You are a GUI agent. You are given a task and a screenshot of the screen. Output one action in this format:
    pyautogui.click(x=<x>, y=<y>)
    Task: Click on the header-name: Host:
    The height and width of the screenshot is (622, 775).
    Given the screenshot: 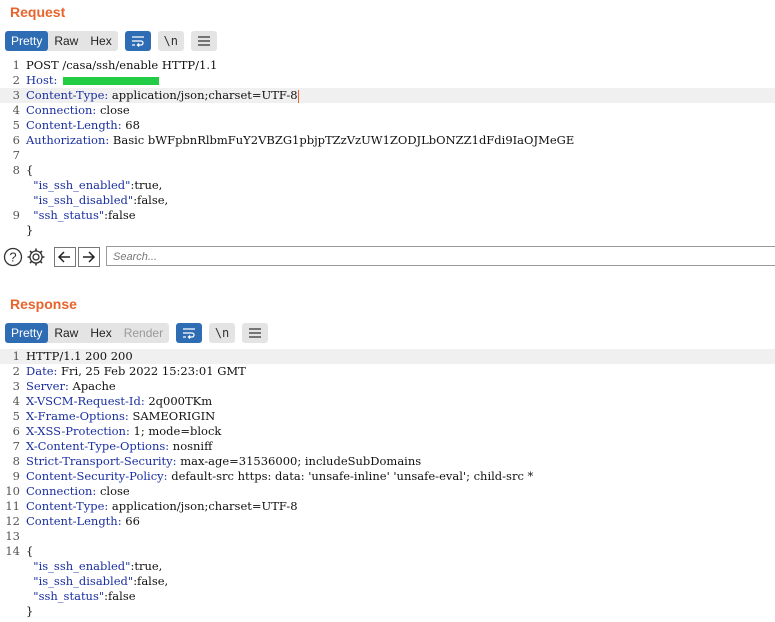 What is the action you would take?
    pyautogui.click(x=42, y=80)
    